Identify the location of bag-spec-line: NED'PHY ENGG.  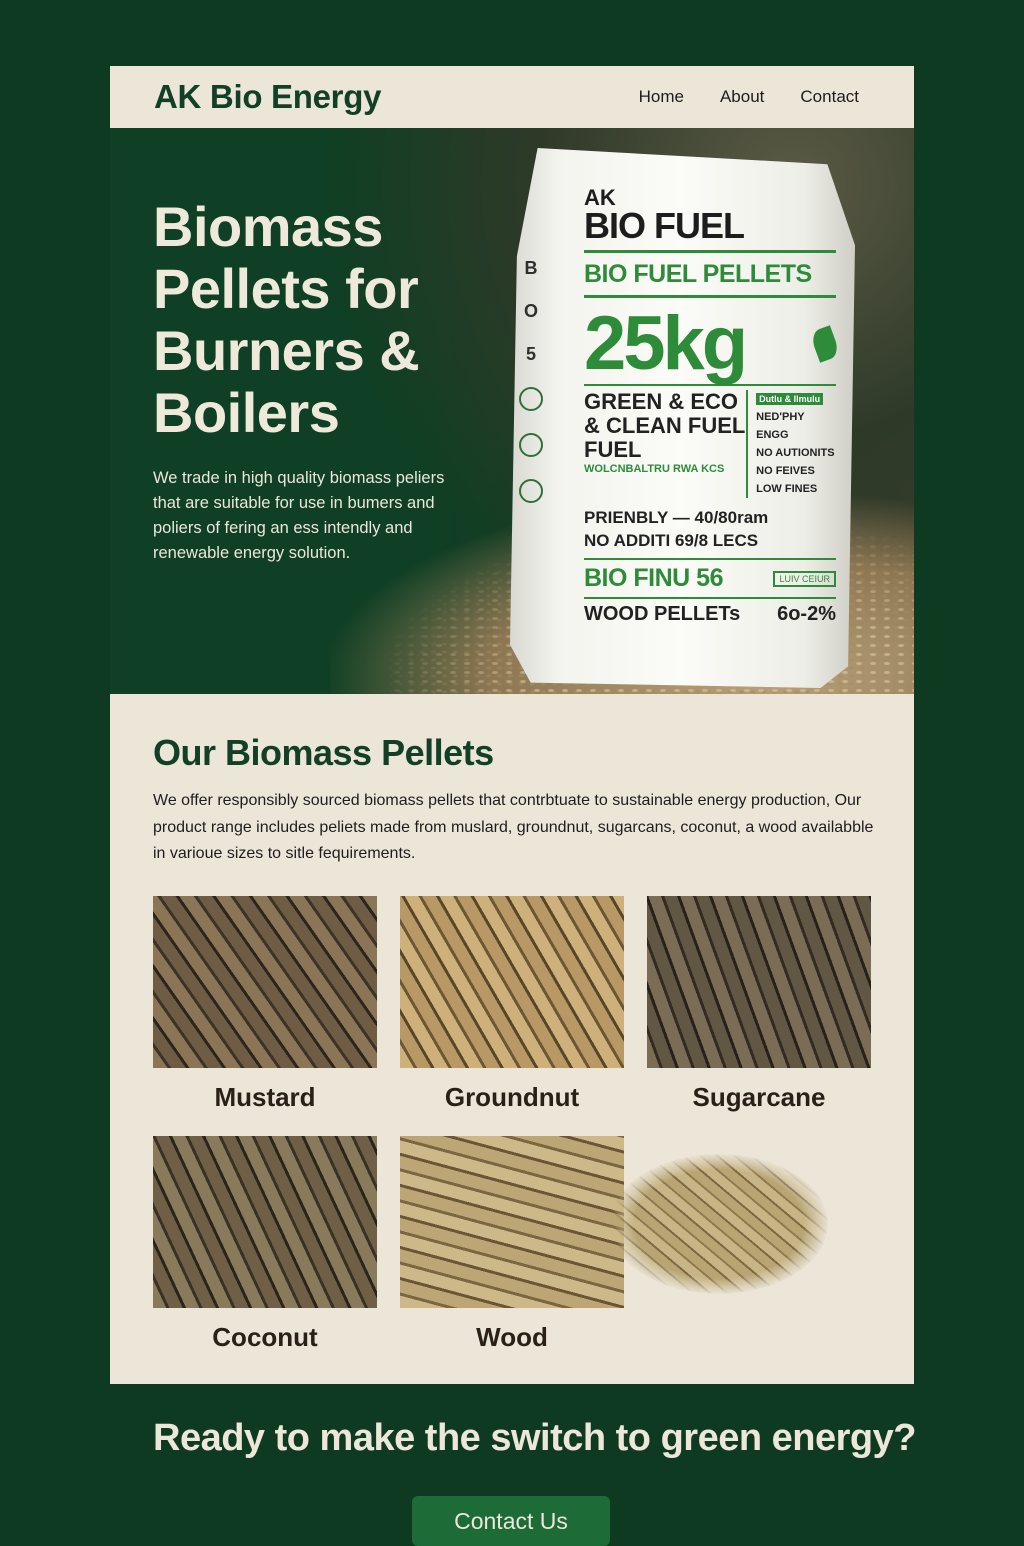
(780, 426).